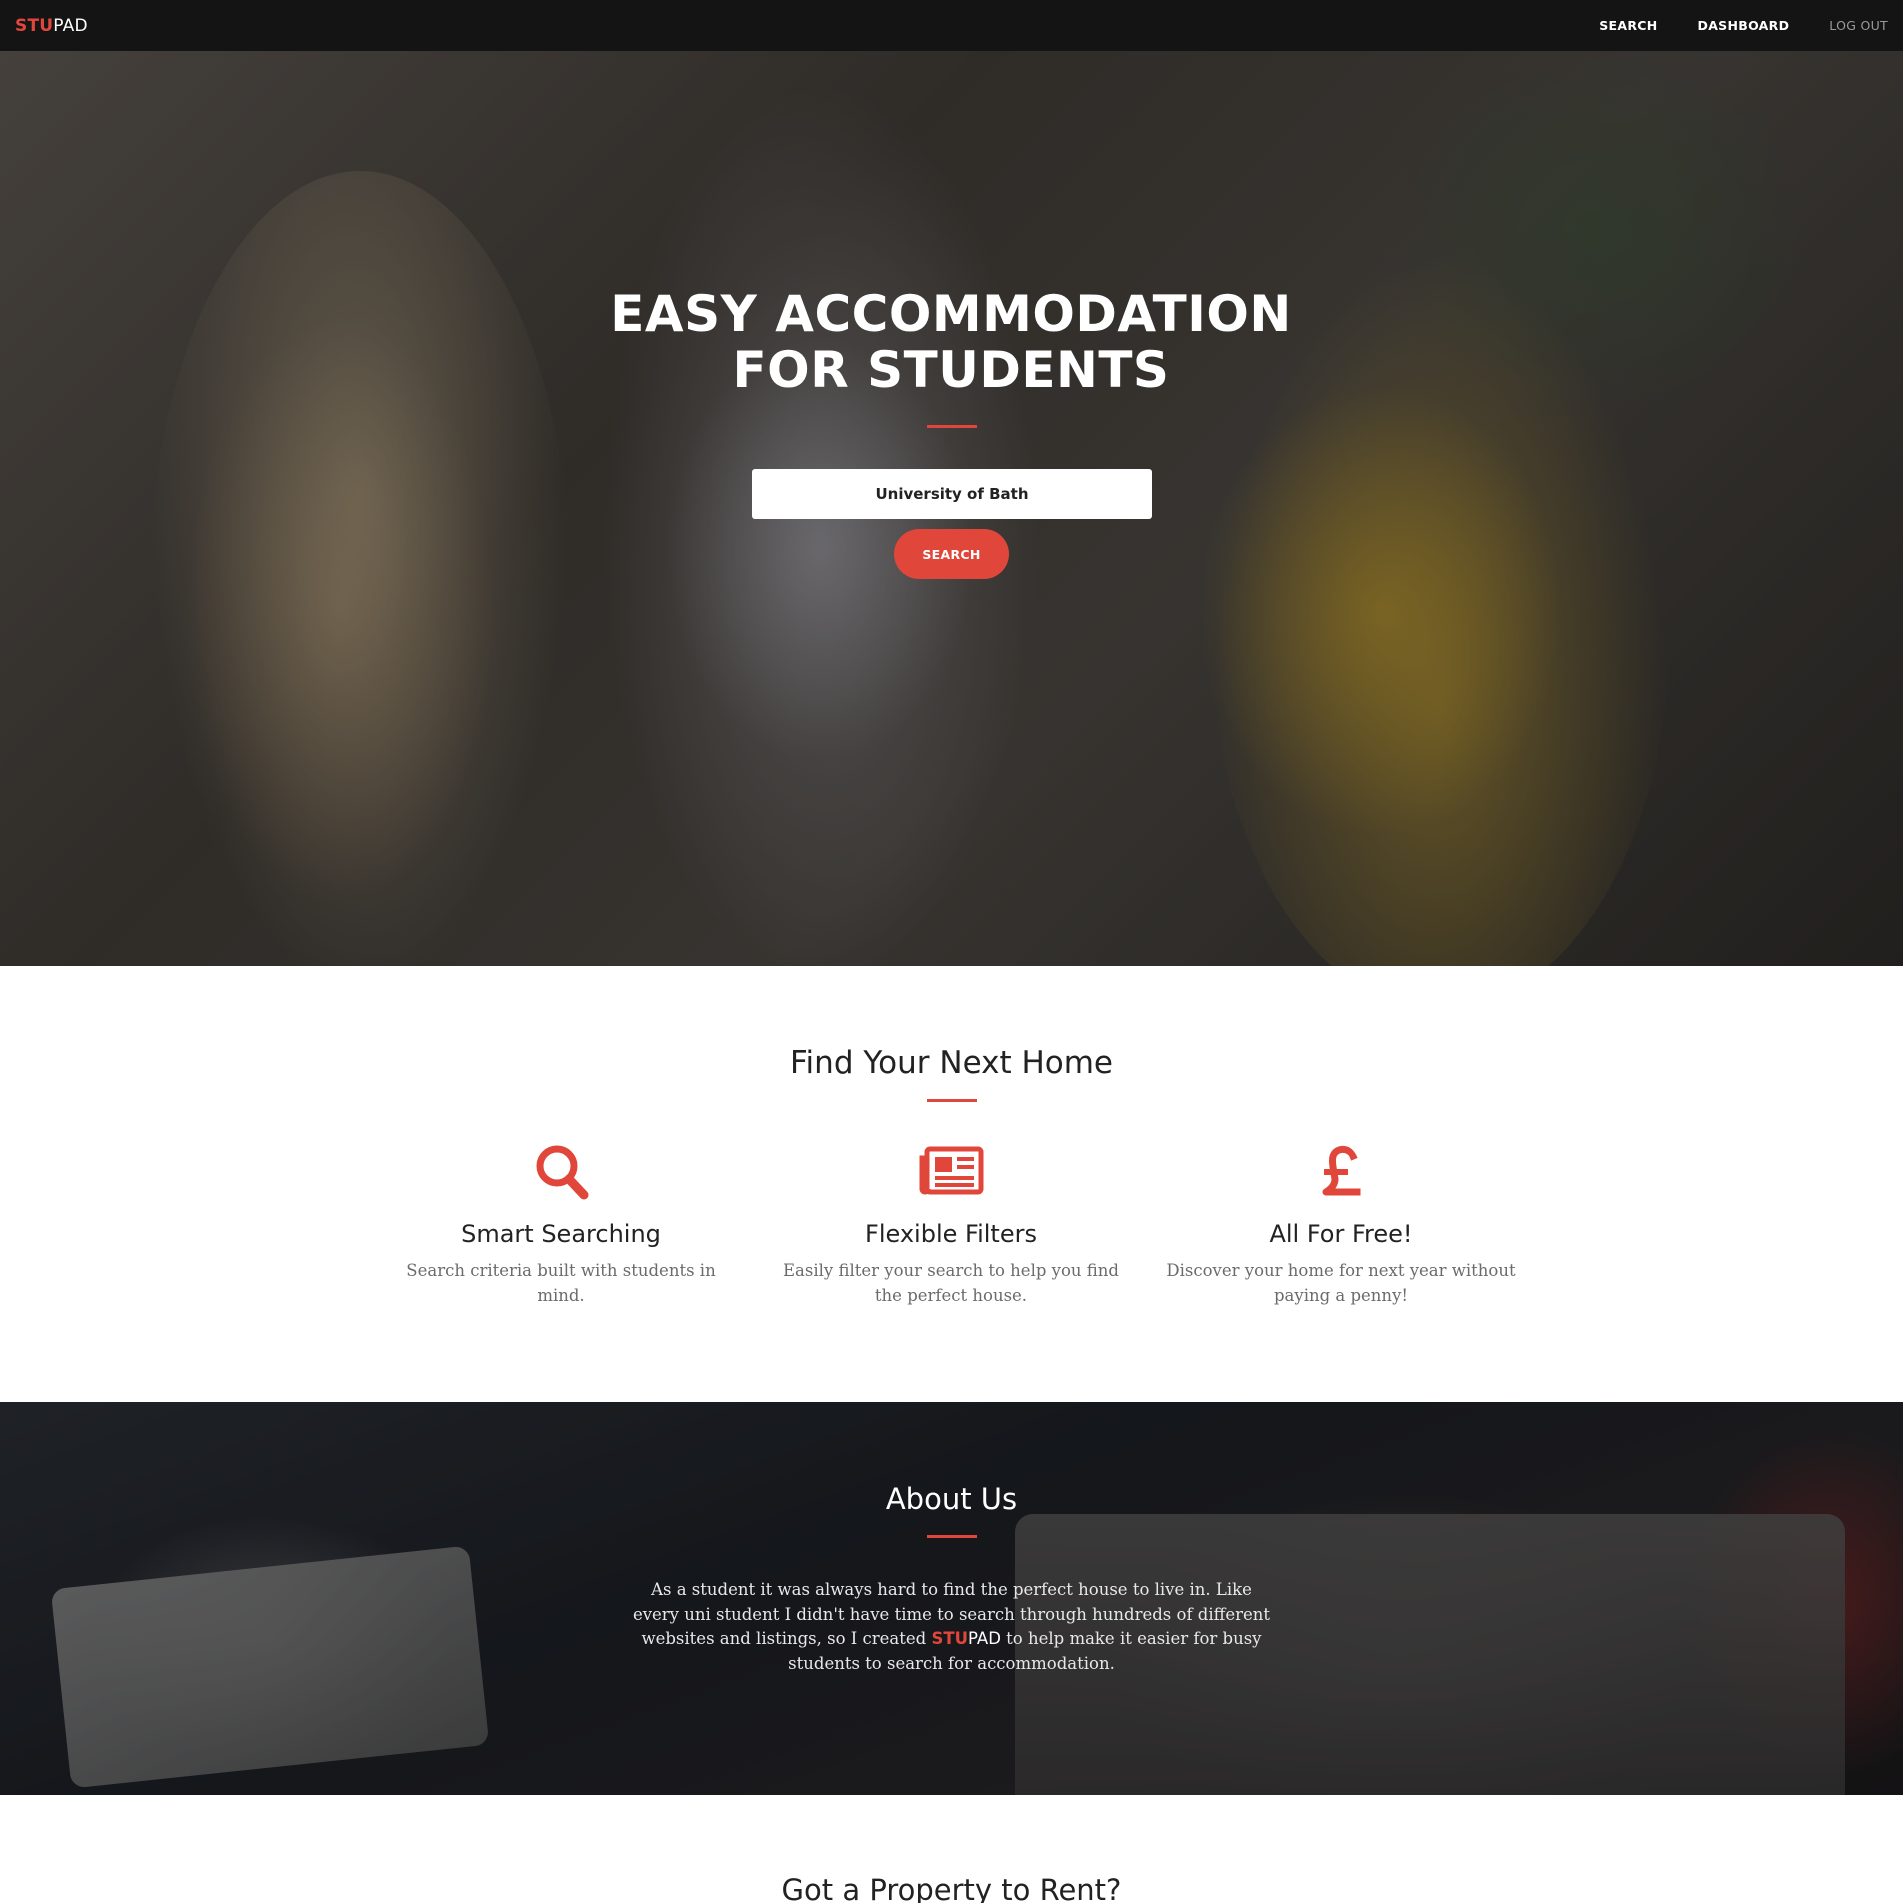 The height and width of the screenshot is (1903, 1903). What do you see at coordinates (951, 25) in the screenshot?
I see `navbar: STUPAD SEARCH DASHBOARD LOG OUT` at bounding box center [951, 25].